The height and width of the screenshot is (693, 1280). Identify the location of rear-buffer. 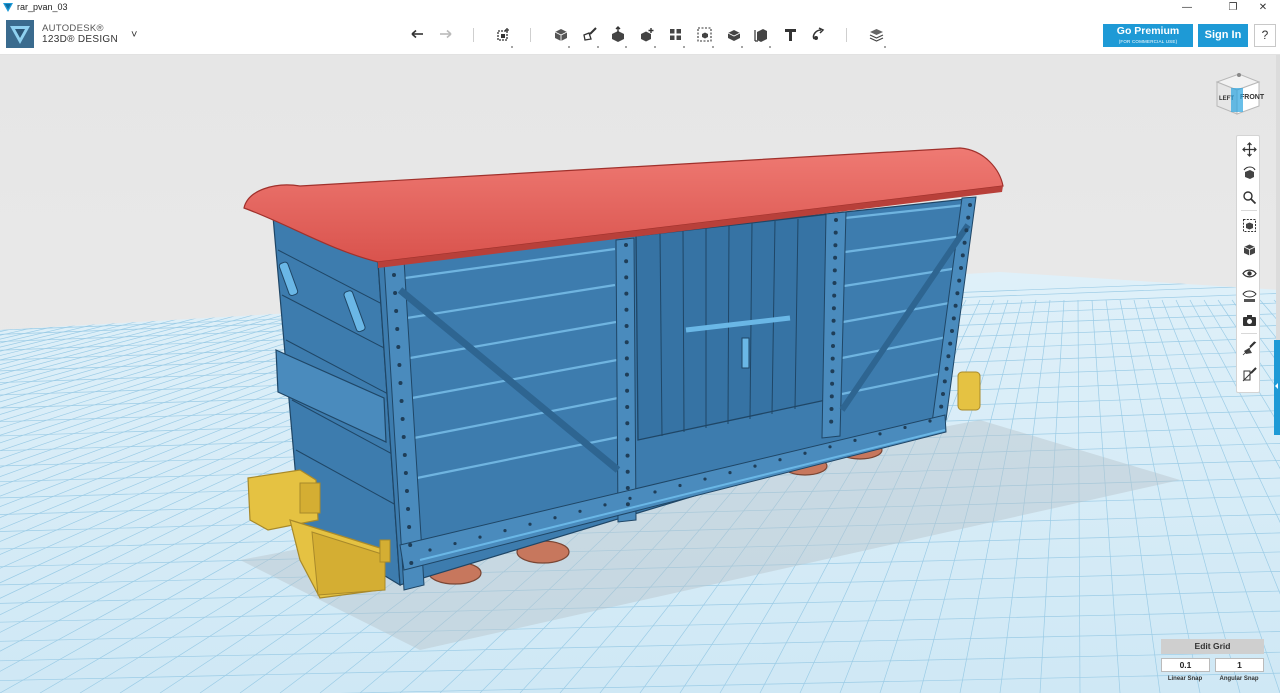
(969, 391).